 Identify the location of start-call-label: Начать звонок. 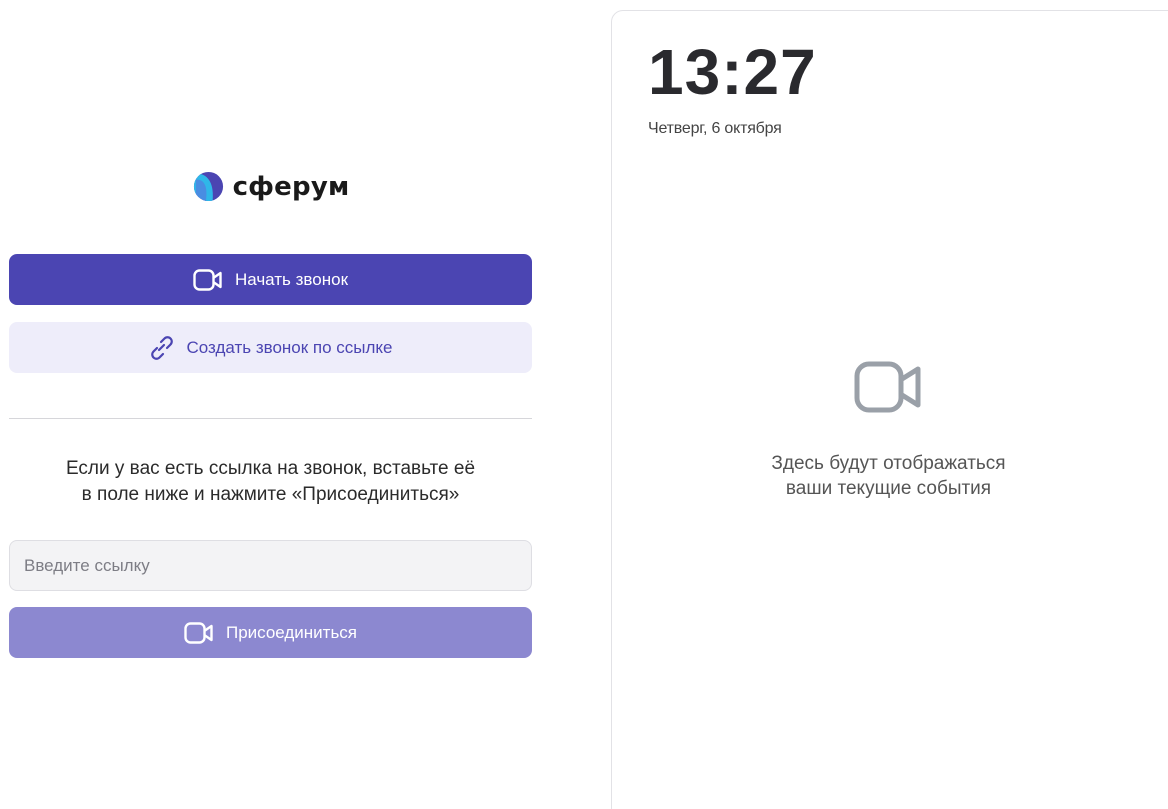
(291, 279).